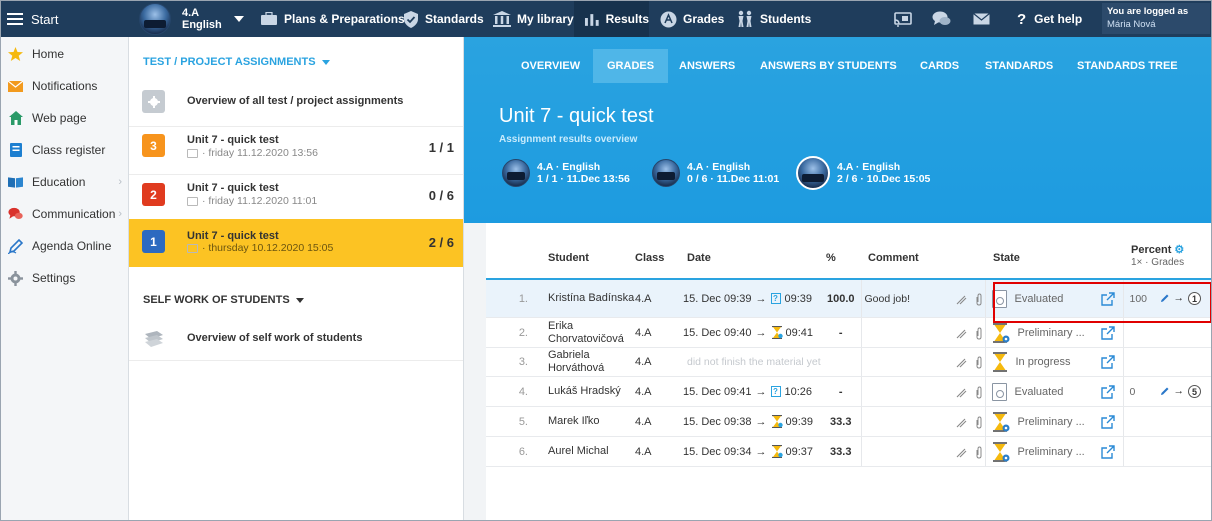  Describe the element at coordinates (64, 150) in the screenshot. I see `sidebar-item-class-register: Class register` at that location.